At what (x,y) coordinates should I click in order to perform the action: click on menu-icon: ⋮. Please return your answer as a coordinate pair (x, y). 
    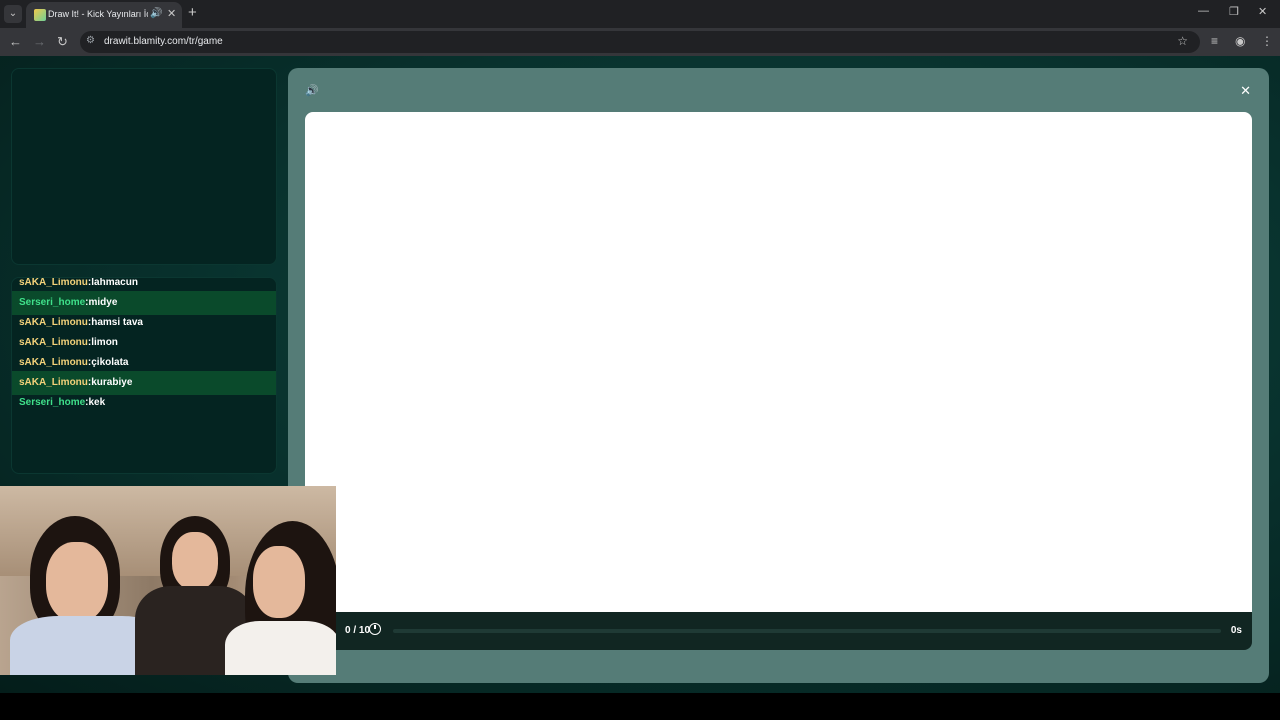
    Looking at the image, I should click on (1267, 41).